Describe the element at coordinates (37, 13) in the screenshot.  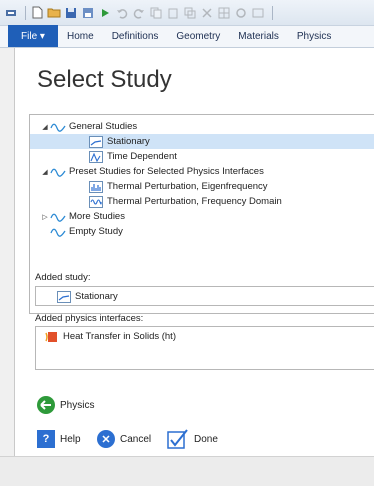
I see `new-file-icon` at that location.